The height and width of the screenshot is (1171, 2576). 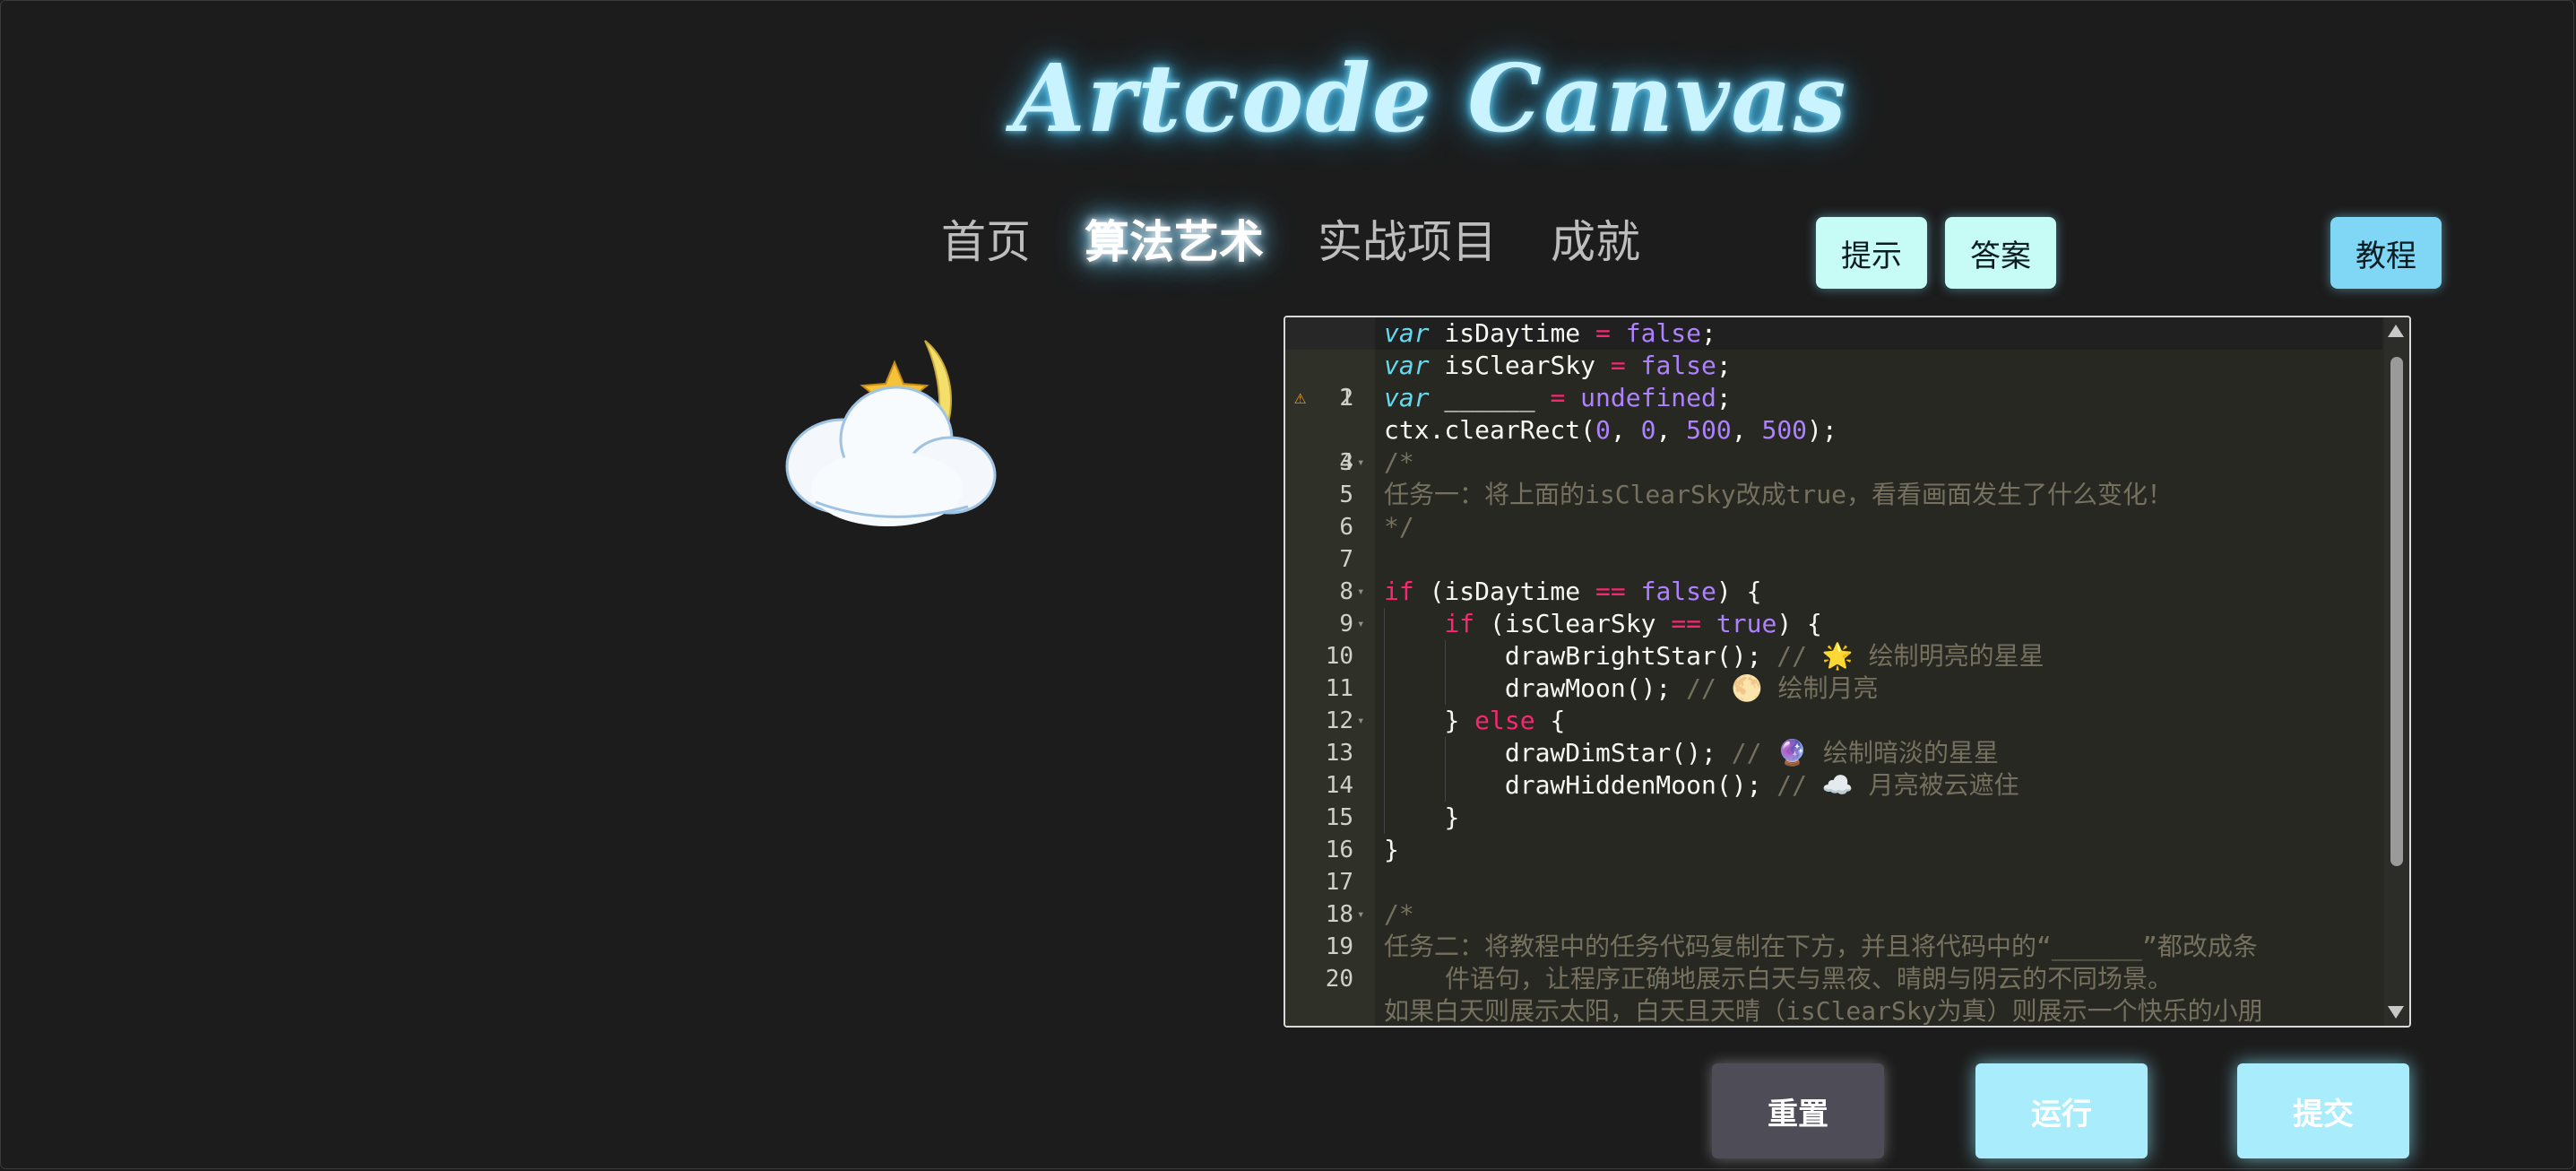 What do you see at coordinates (1833, 381) in the screenshot?
I see `code-line: 2 var isClearSky = false;` at bounding box center [1833, 381].